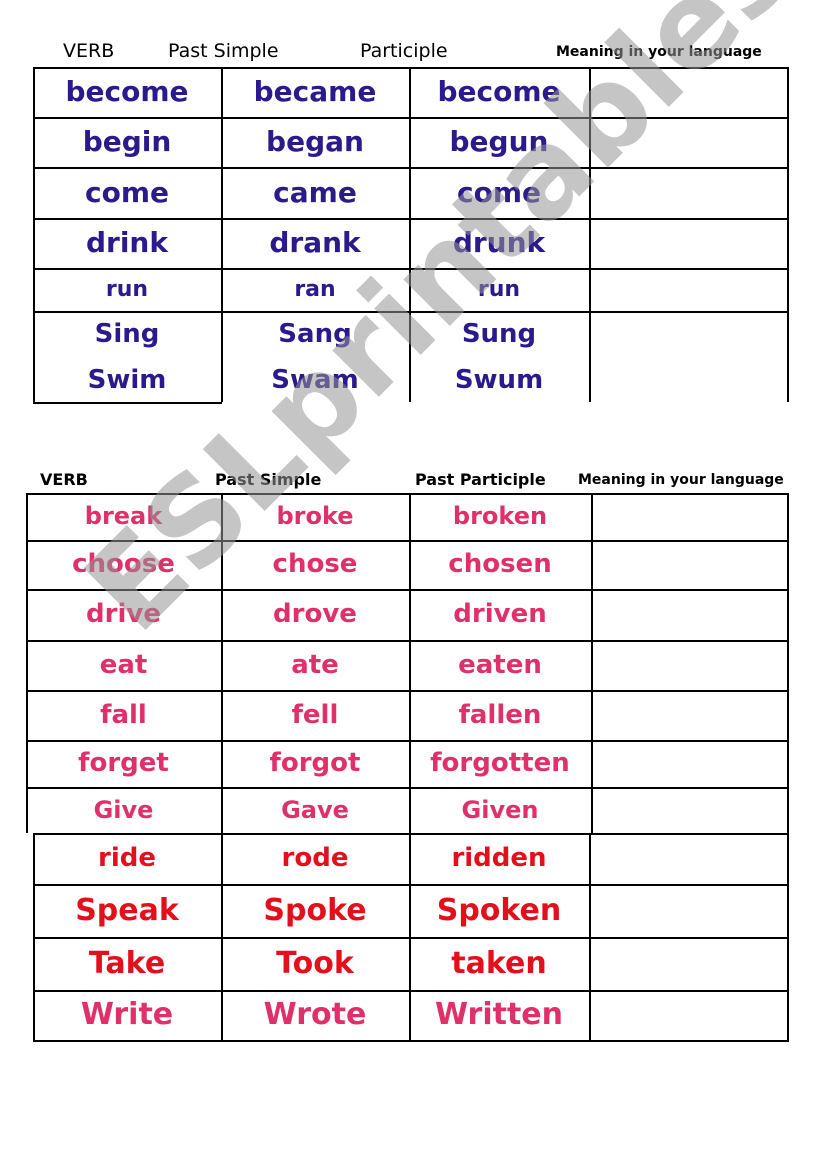  What do you see at coordinates (499, 963) in the screenshot?
I see `verb-cell: taken` at bounding box center [499, 963].